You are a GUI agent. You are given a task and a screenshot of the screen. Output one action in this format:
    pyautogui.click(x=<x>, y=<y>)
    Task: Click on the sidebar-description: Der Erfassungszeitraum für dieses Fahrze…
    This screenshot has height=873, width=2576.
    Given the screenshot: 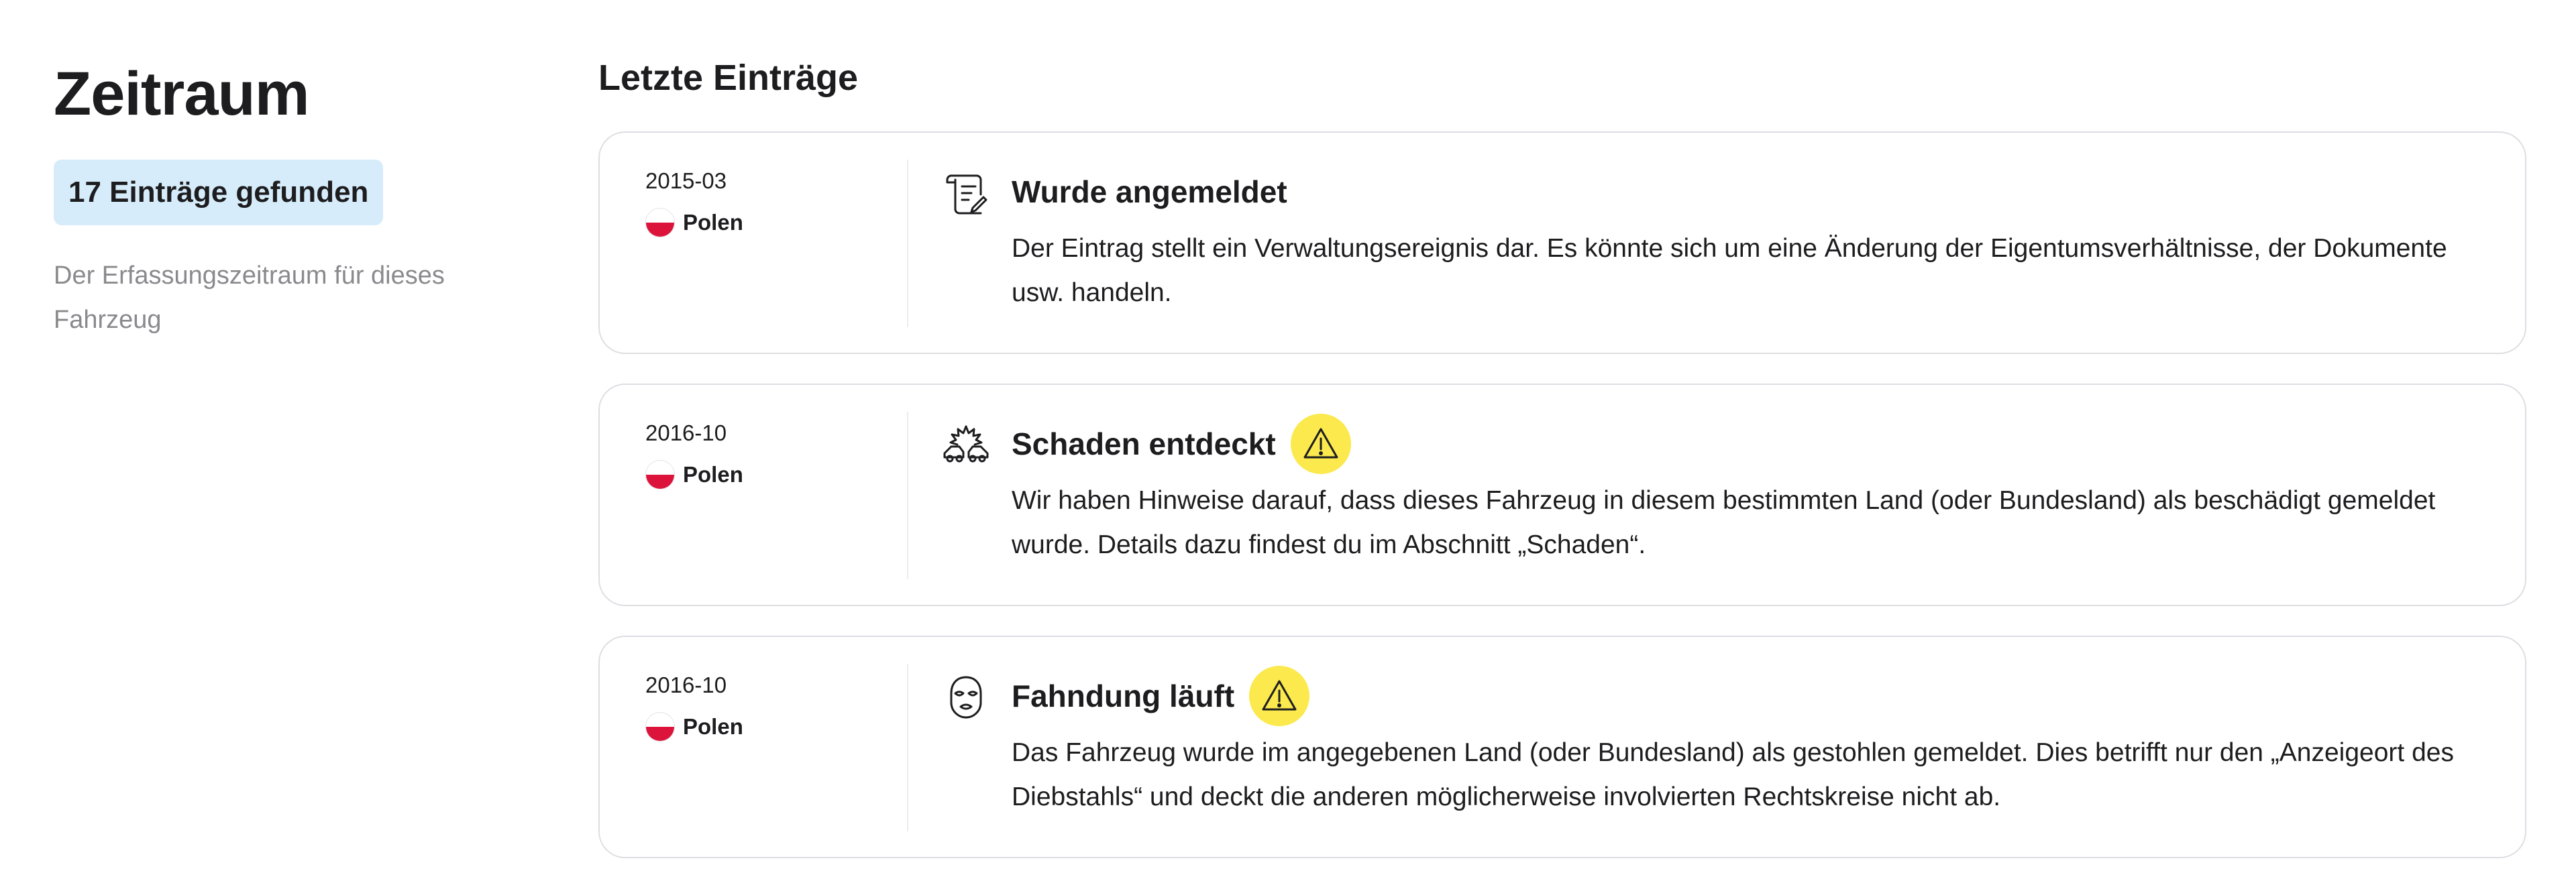 What is the action you would take?
    pyautogui.click(x=249, y=297)
    